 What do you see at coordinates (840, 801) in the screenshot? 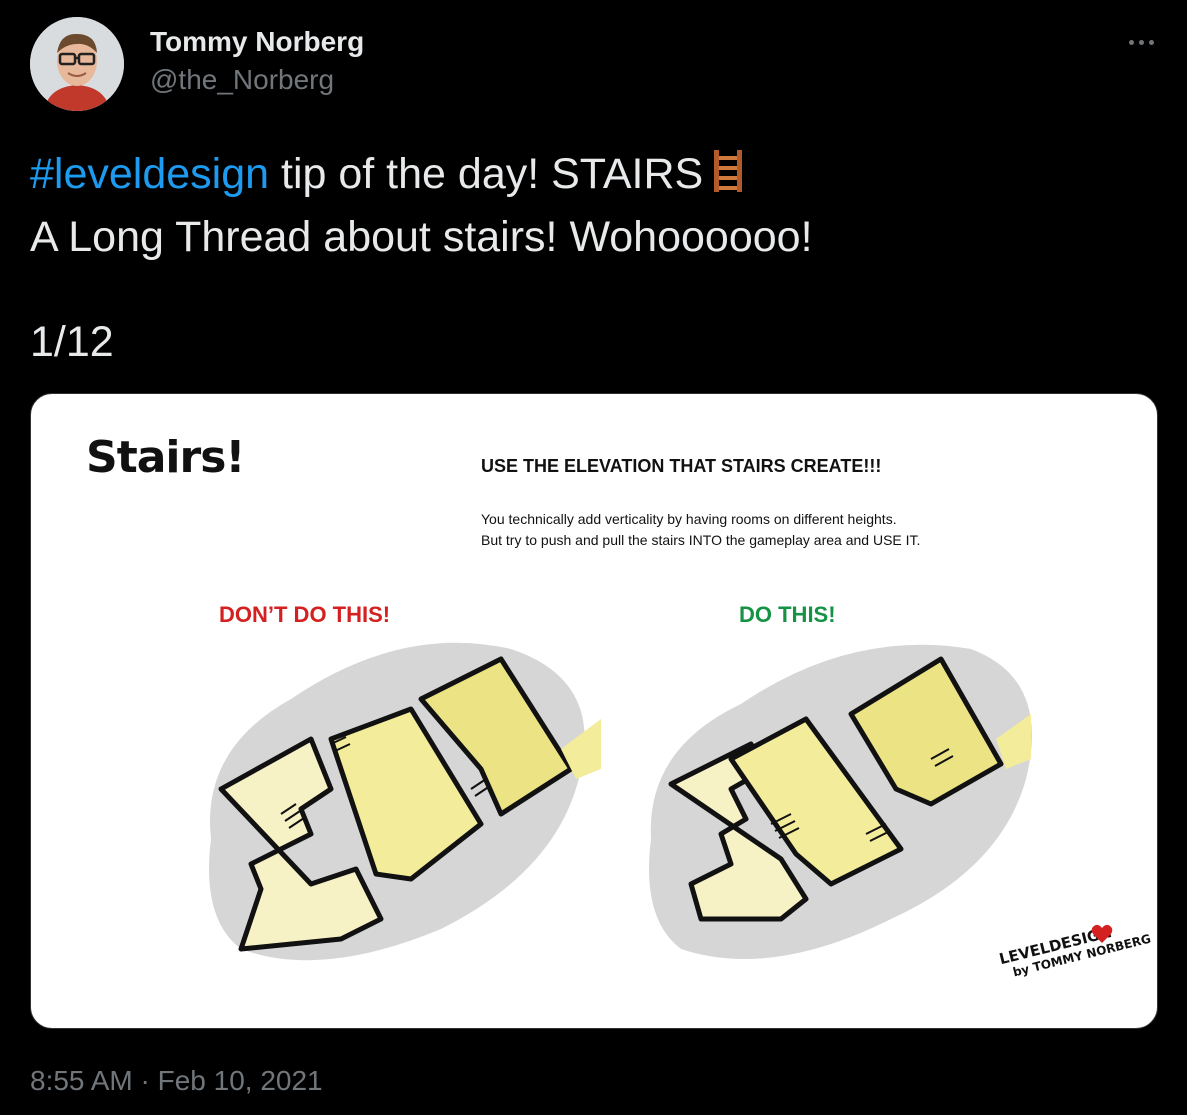
I see `do-layout-map` at bounding box center [840, 801].